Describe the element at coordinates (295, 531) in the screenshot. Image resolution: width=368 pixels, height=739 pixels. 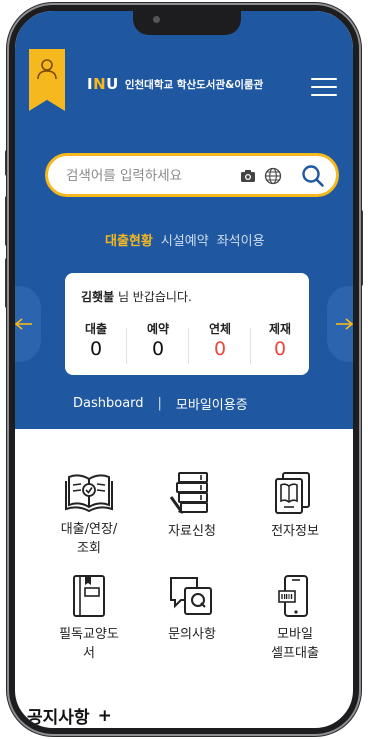
I see `menu-item-label: 전자정보` at that location.